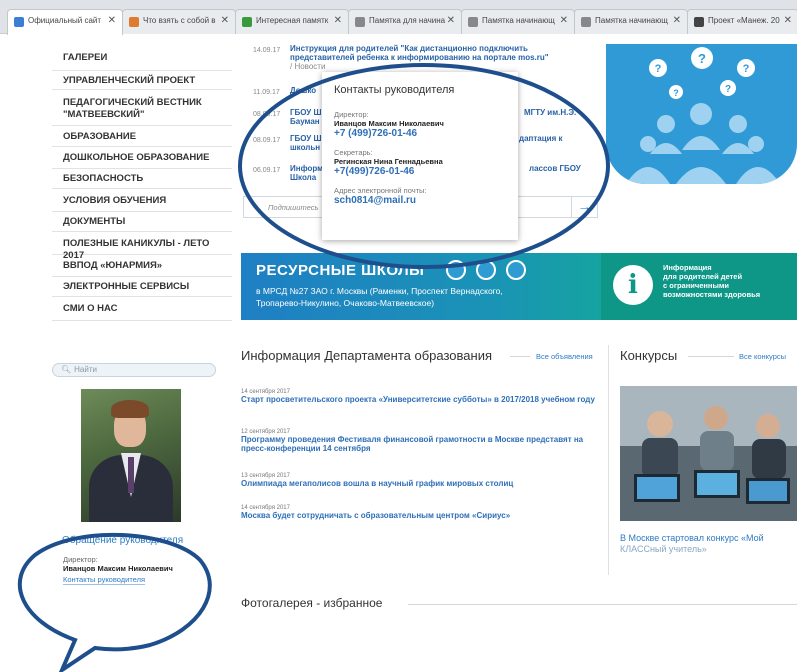 This screenshot has width=797, height=672. Describe the element at coordinates (353, 152) in the screenshot. I see `popup-secretary-label: Секретарь:` at that location.